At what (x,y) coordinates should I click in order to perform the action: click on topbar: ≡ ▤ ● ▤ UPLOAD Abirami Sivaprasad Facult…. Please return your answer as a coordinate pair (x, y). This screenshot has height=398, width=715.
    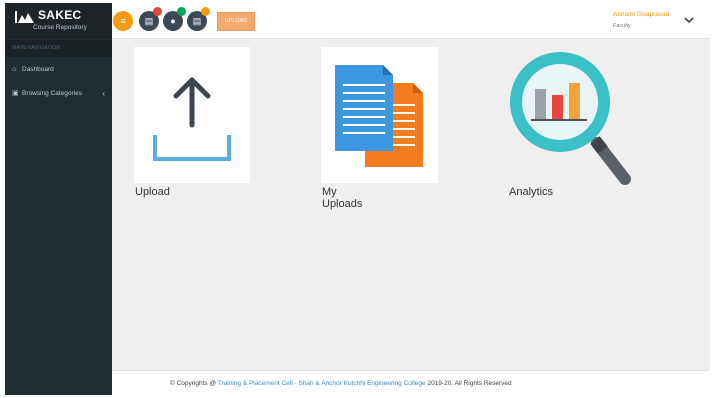
    Looking at the image, I should click on (411, 21).